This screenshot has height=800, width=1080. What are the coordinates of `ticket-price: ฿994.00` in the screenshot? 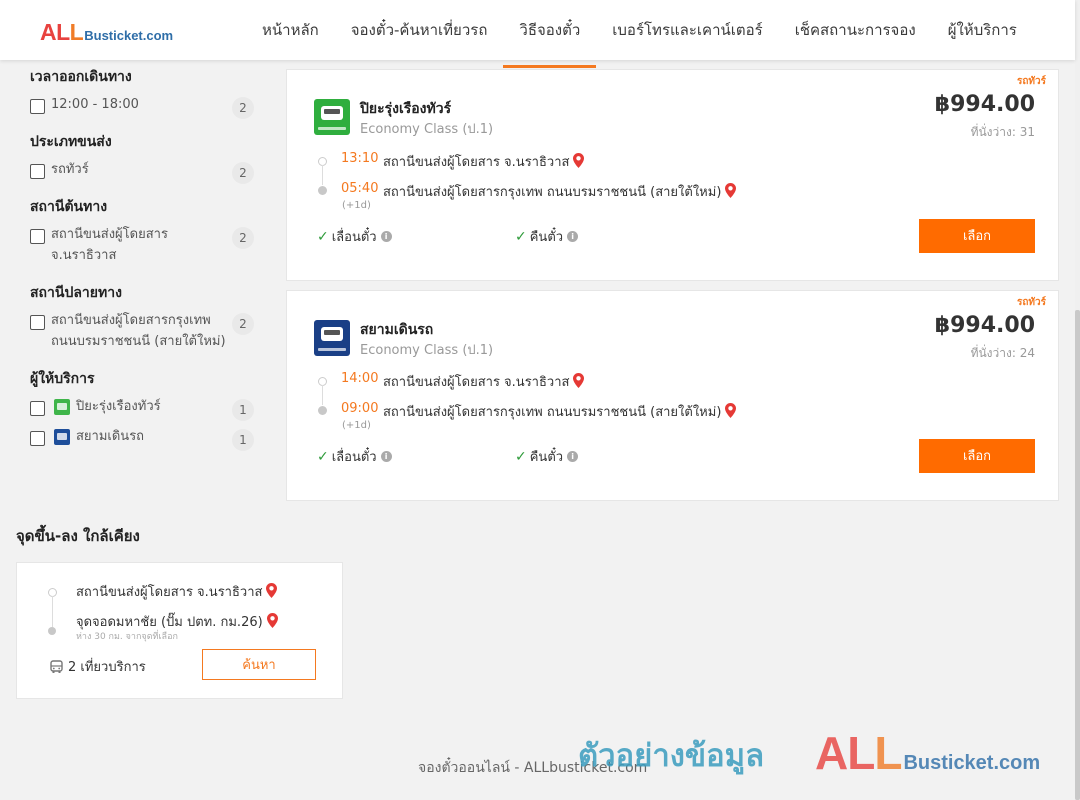 It's located at (984, 325).